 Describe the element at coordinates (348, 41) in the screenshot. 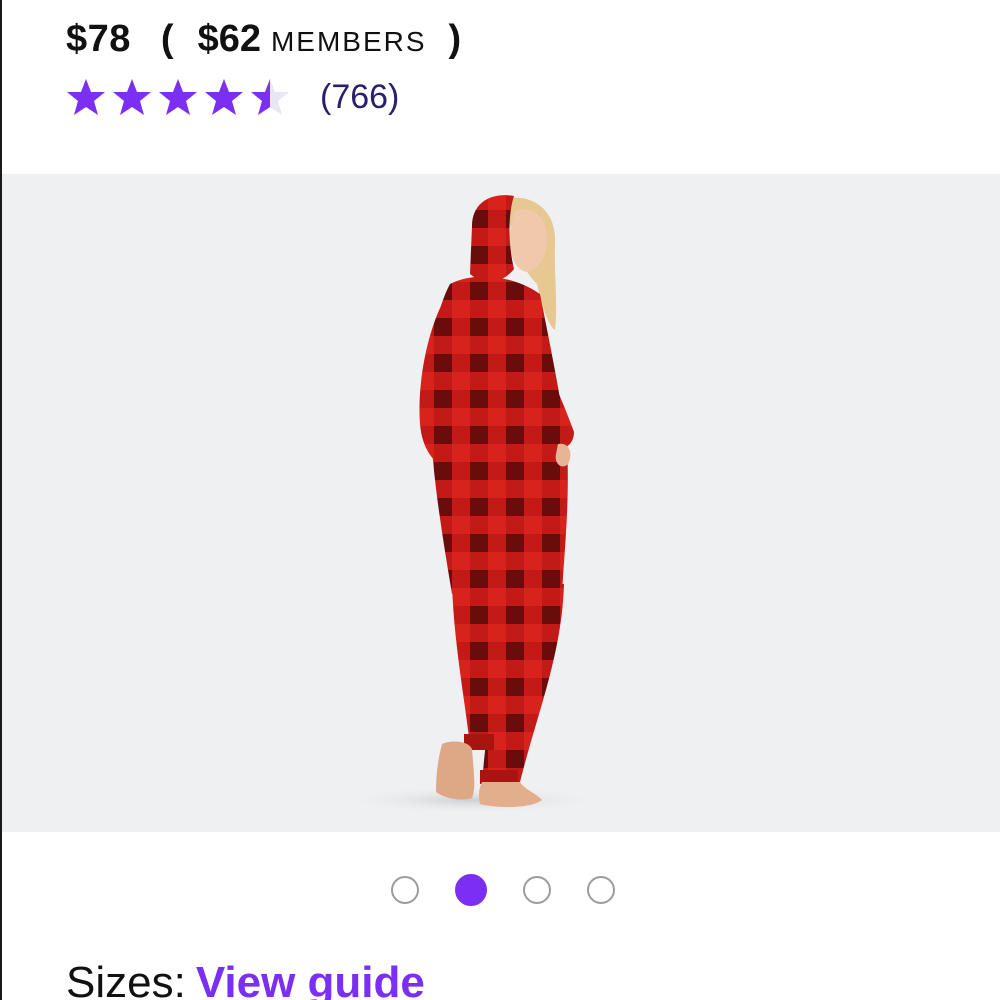

I see `member-label: MEMBERS` at that location.